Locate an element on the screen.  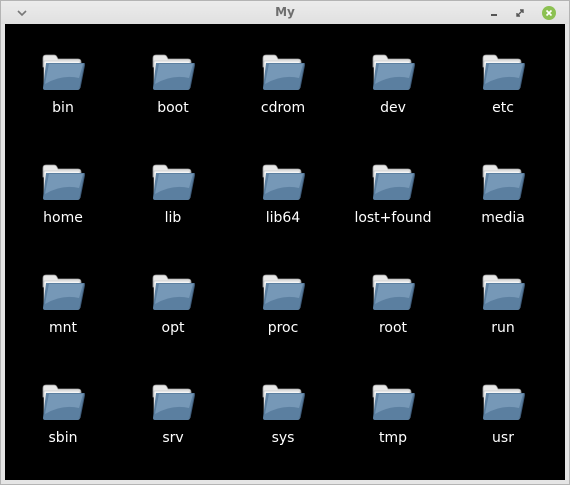
folder-label: usr is located at coordinates (503, 438).